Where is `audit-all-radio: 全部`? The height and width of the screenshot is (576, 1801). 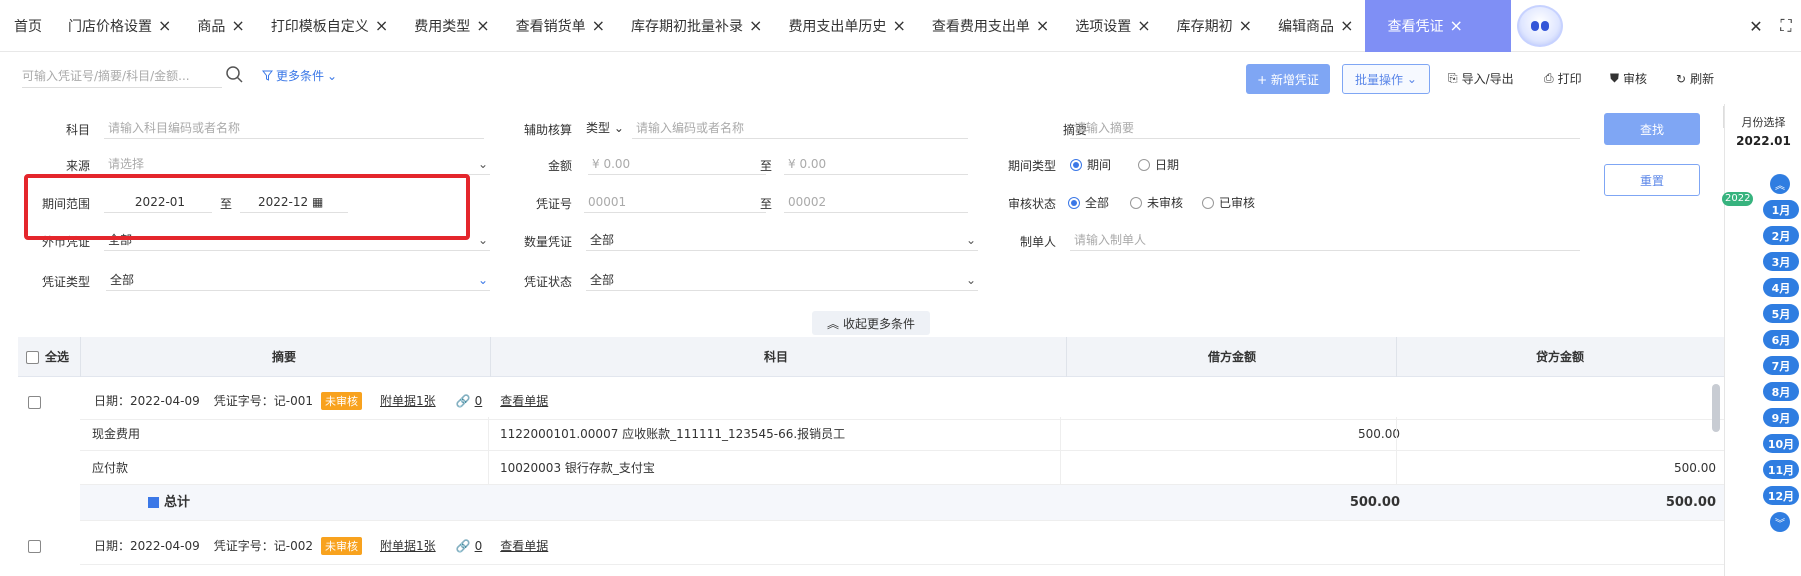 audit-all-radio: 全部 is located at coordinates (1088, 202).